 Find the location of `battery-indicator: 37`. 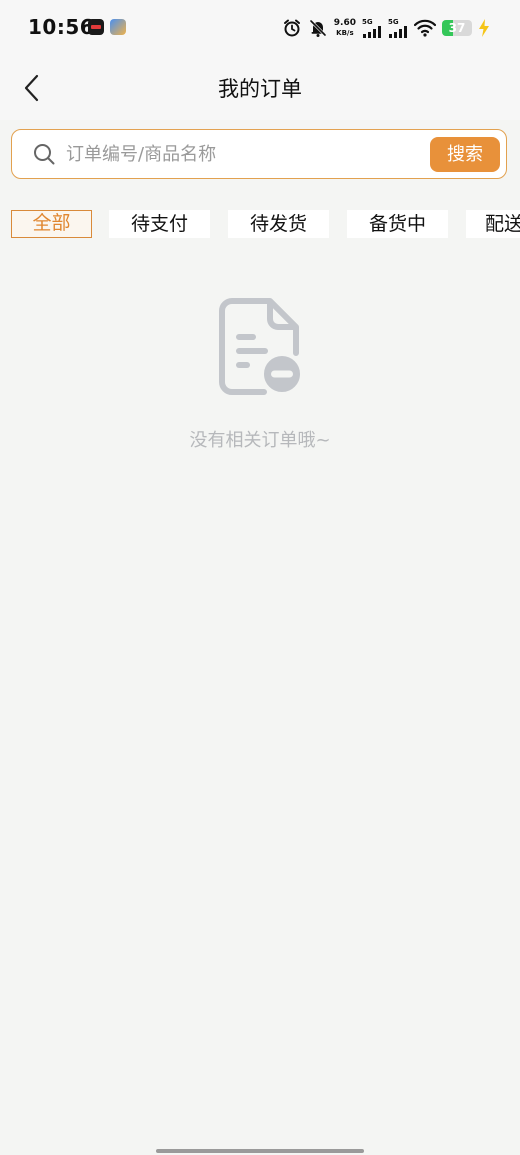

battery-indicator: 37 is located at coordinates (457, 28).